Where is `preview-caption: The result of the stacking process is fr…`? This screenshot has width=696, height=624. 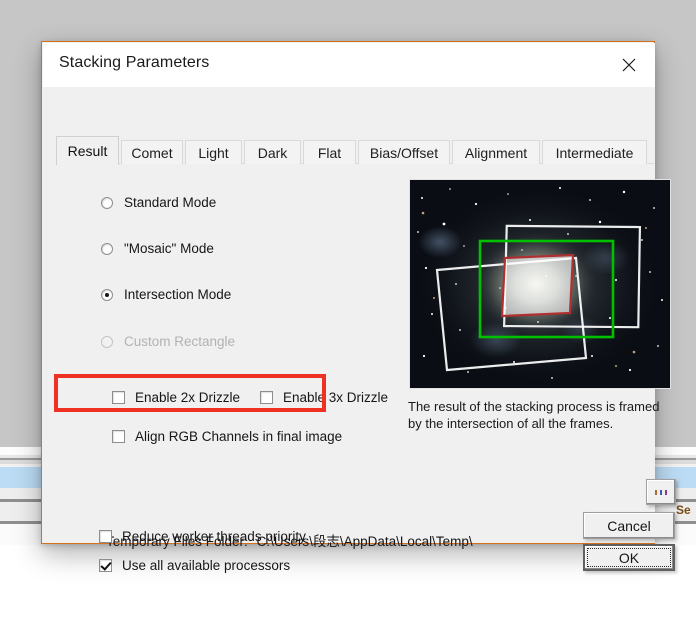
preview-caption: The result of the stacking process is fr… is located at coordinates (534, 415).